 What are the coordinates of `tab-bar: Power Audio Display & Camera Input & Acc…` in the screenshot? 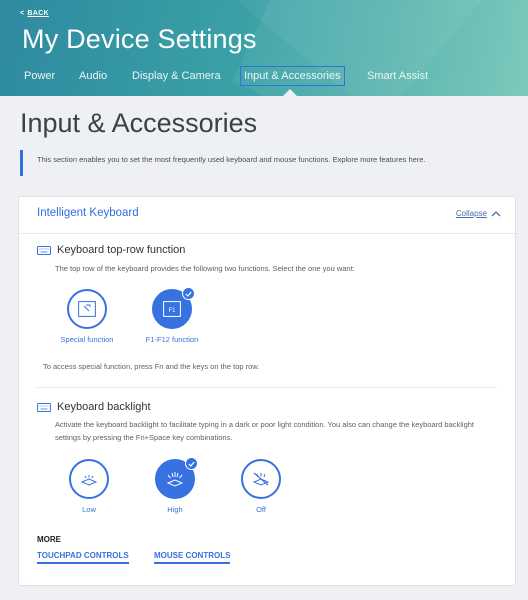 It's located at (264, 79).